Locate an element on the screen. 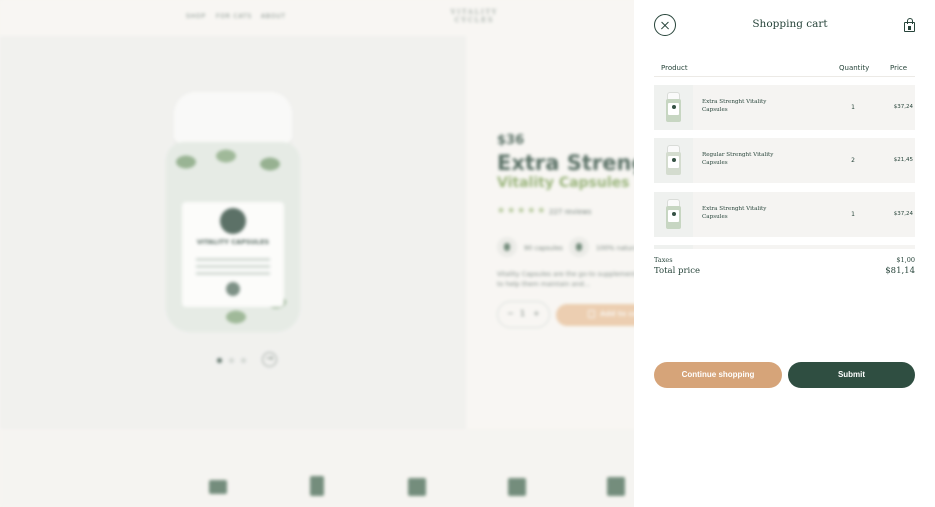 This screenshot has width=935, height=507. taxes-label: Taxes is located at coordinates (663, 260).